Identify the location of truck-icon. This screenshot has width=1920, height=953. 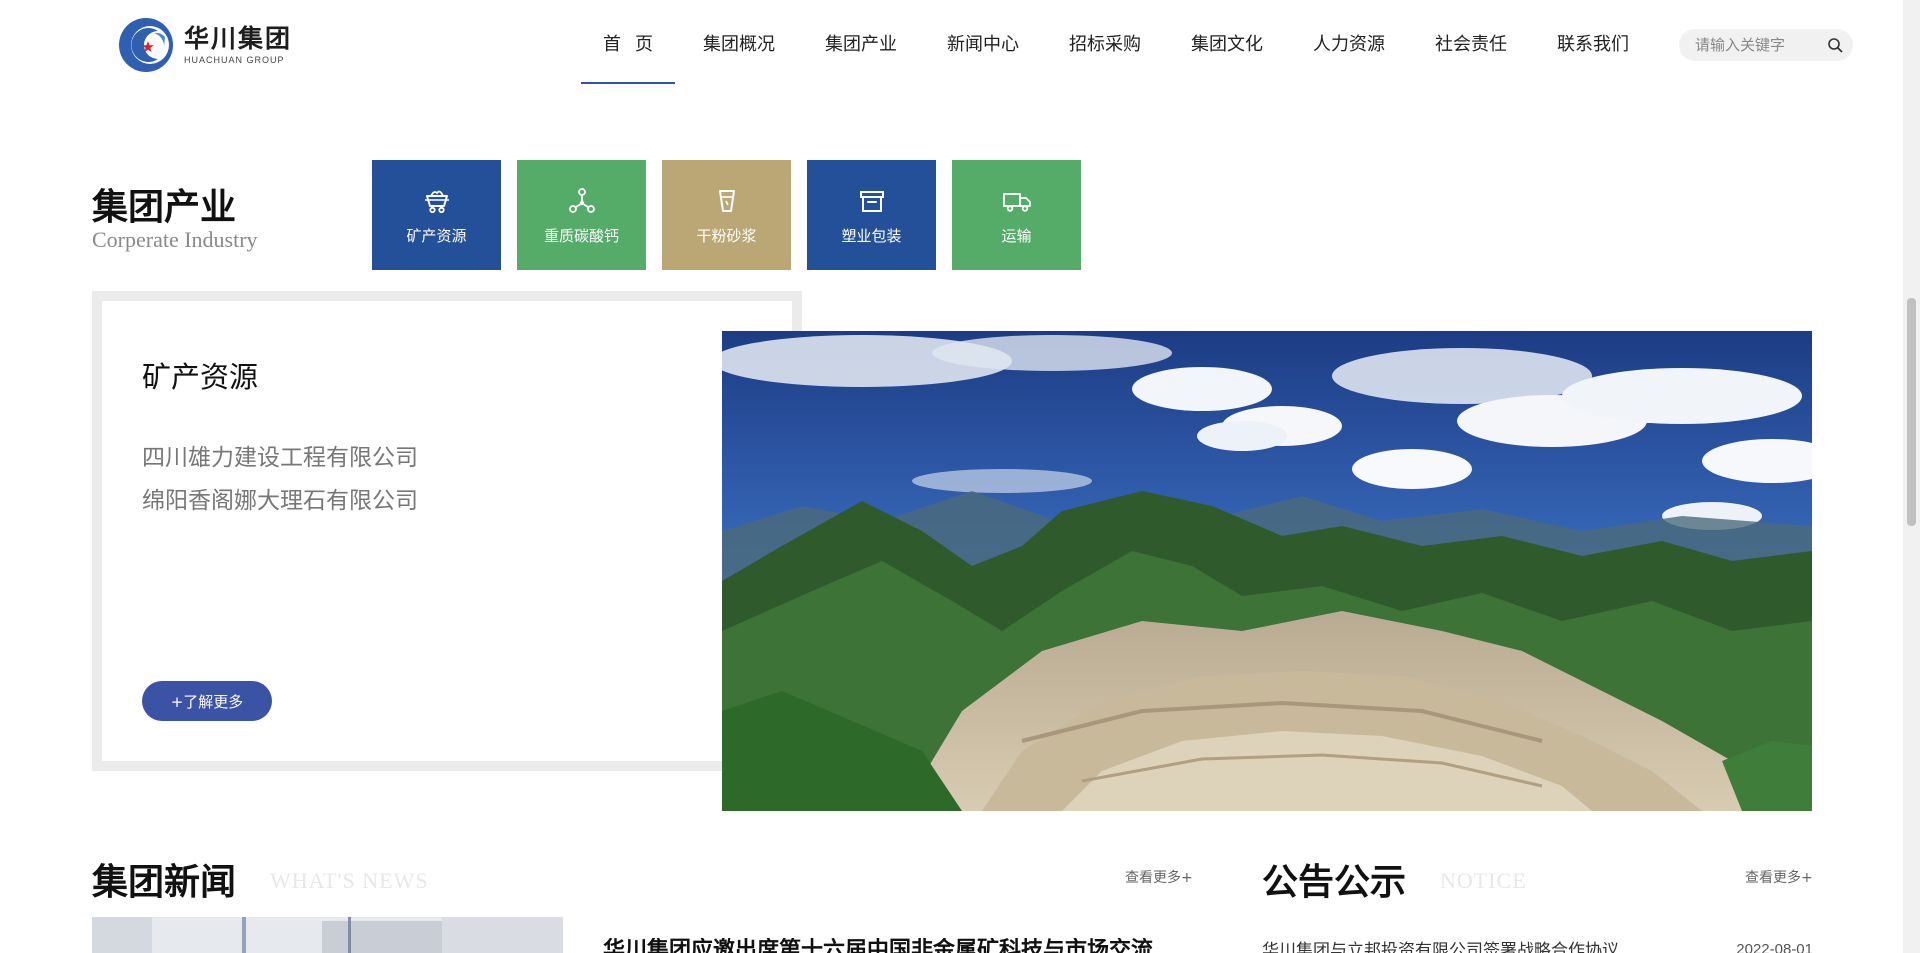
(1016, 202).